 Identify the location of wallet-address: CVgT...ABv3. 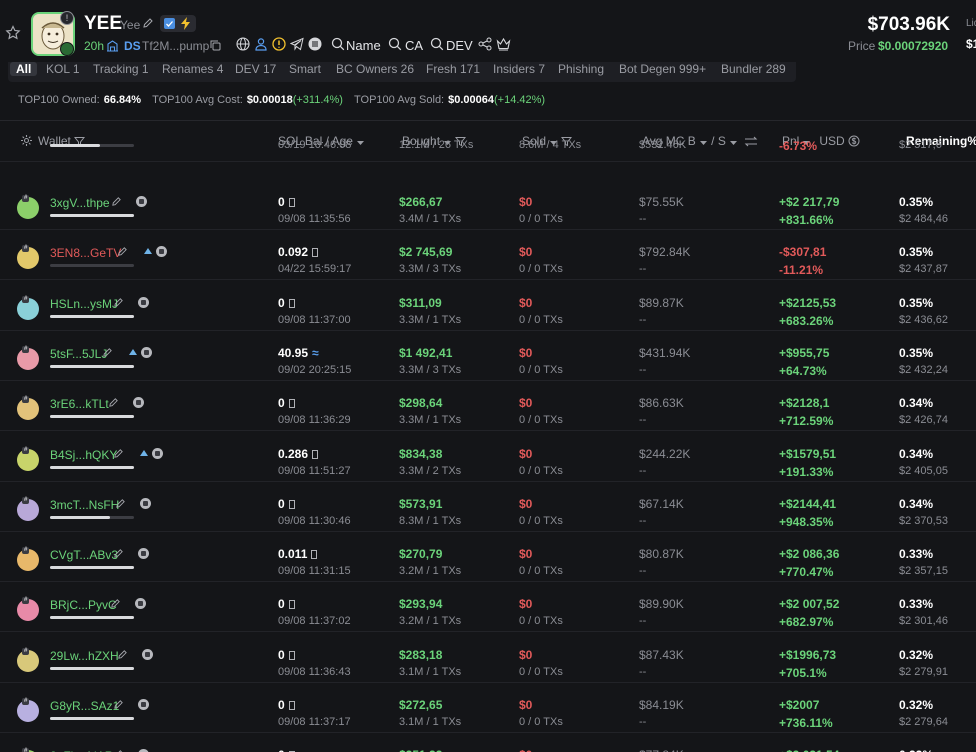
(84, 555).